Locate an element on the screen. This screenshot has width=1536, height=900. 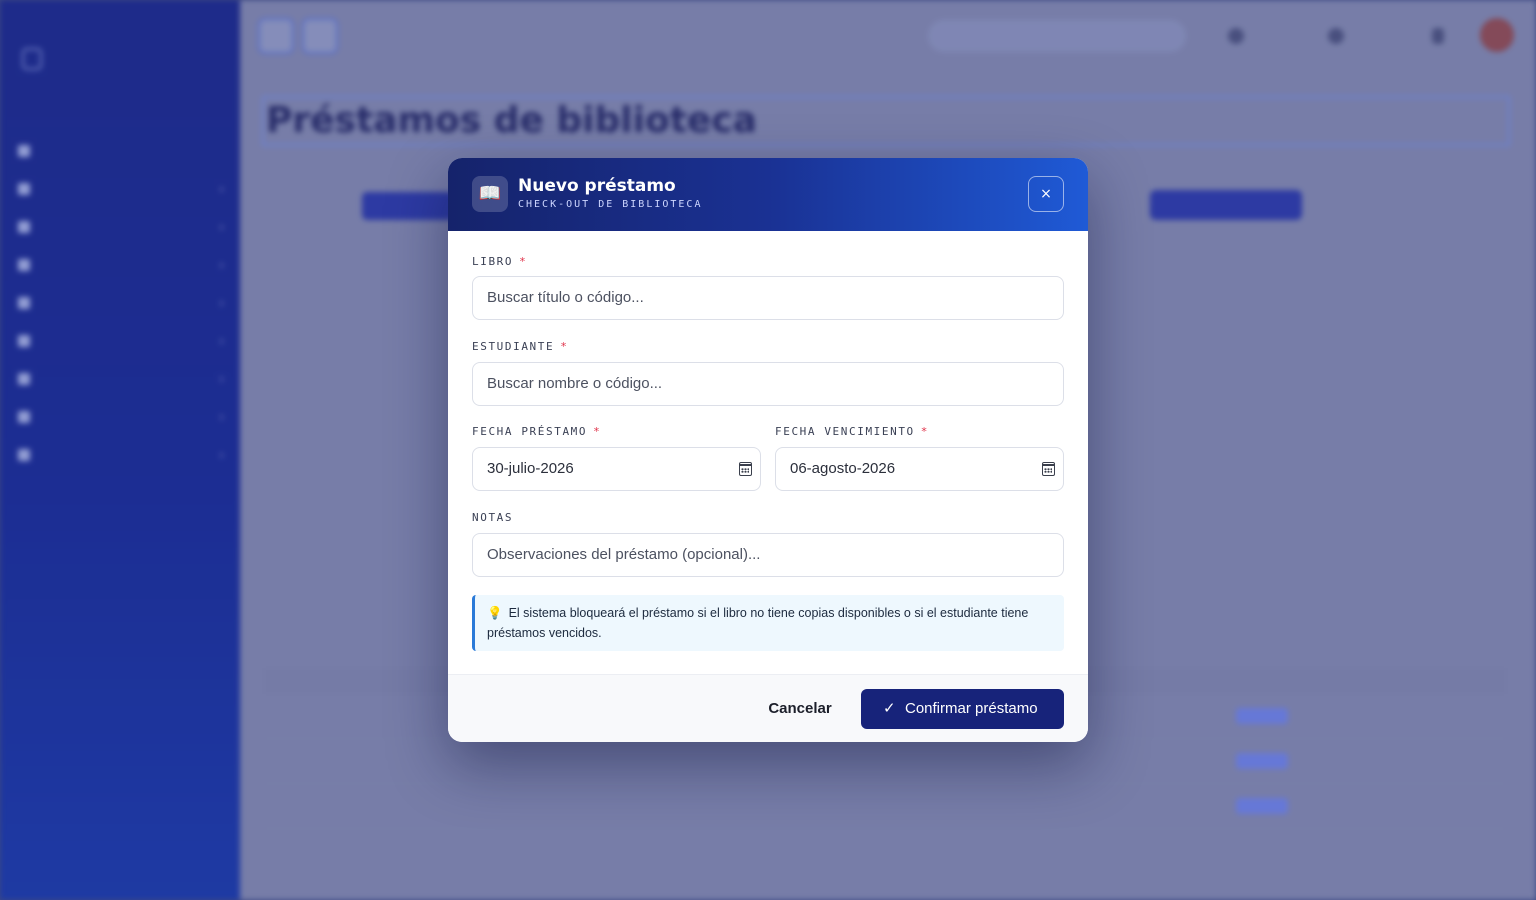
book-icon: 📖 is located at coordinates (490, 194).